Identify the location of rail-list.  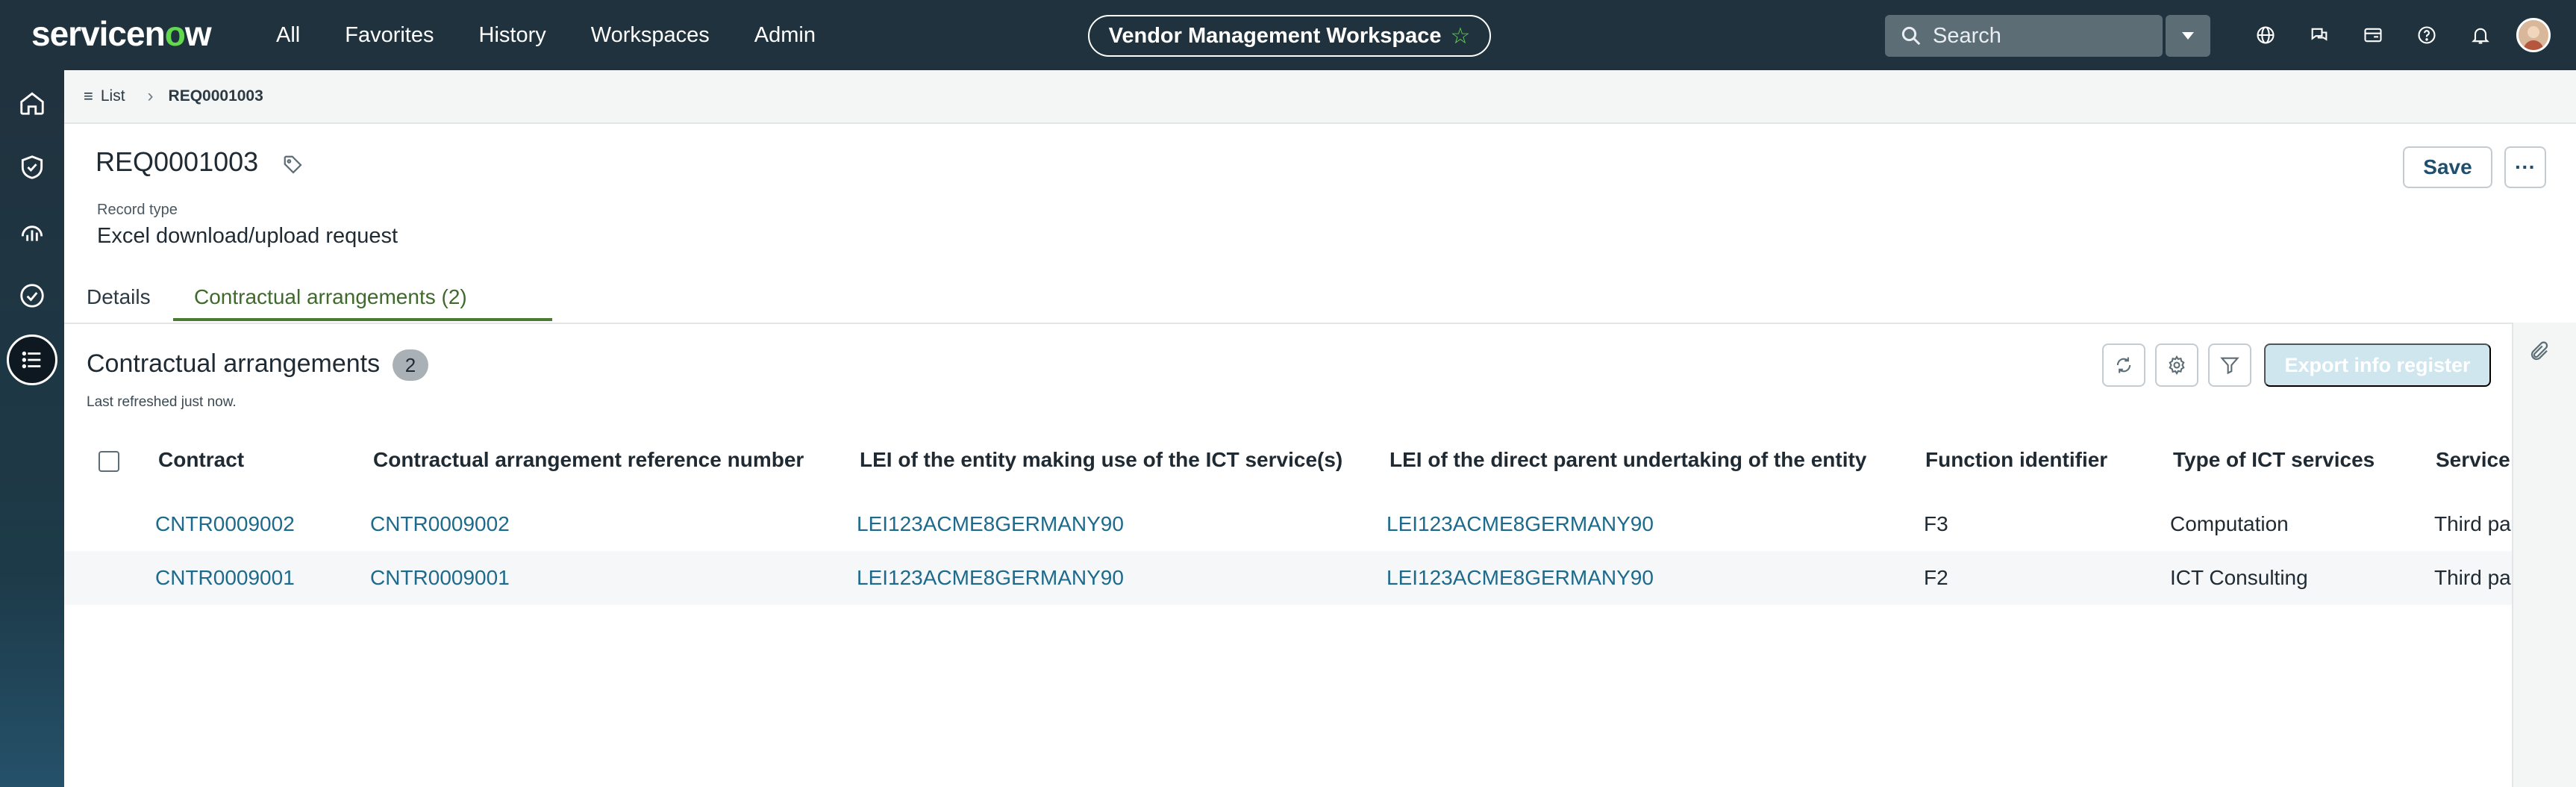
(32, 360).